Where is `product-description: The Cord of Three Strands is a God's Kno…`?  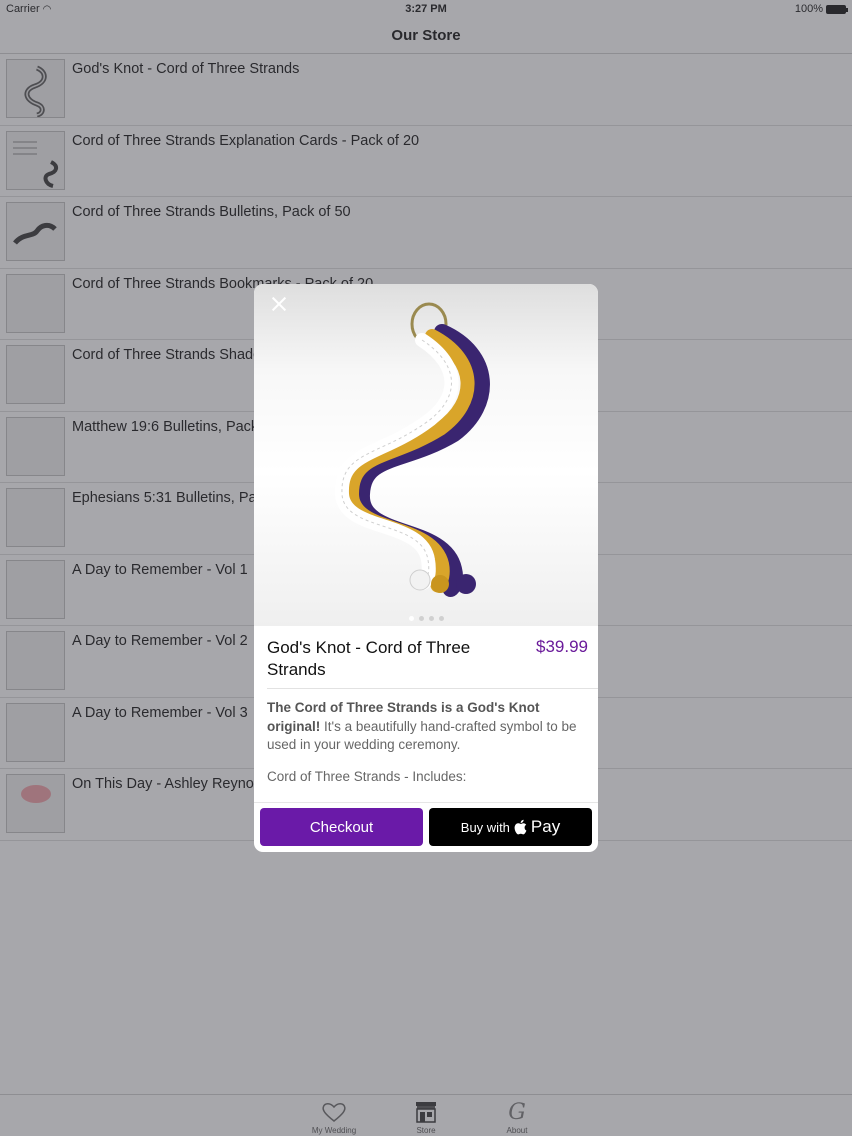 product-description: The Cord of Three Strands is a God's Kno… is located at coordinates (427, 727).